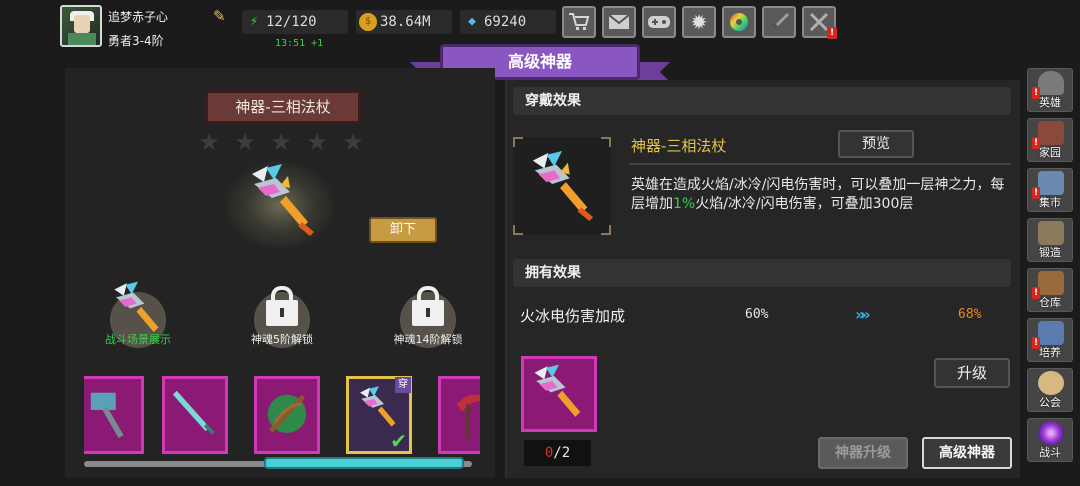 The height and width of the screenshot is (486, 1080). I want to click on gold-coin-icon: $, so click(368, 22).